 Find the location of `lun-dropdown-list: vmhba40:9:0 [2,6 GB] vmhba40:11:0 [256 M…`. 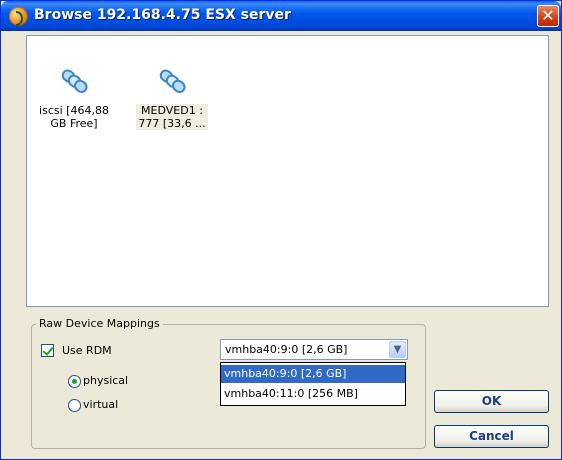

lun-dropdown-list: vmhba40:9:0 [2,6 GB] vmhba40:11:0 [256 M… is located at coordinates (313, 384).